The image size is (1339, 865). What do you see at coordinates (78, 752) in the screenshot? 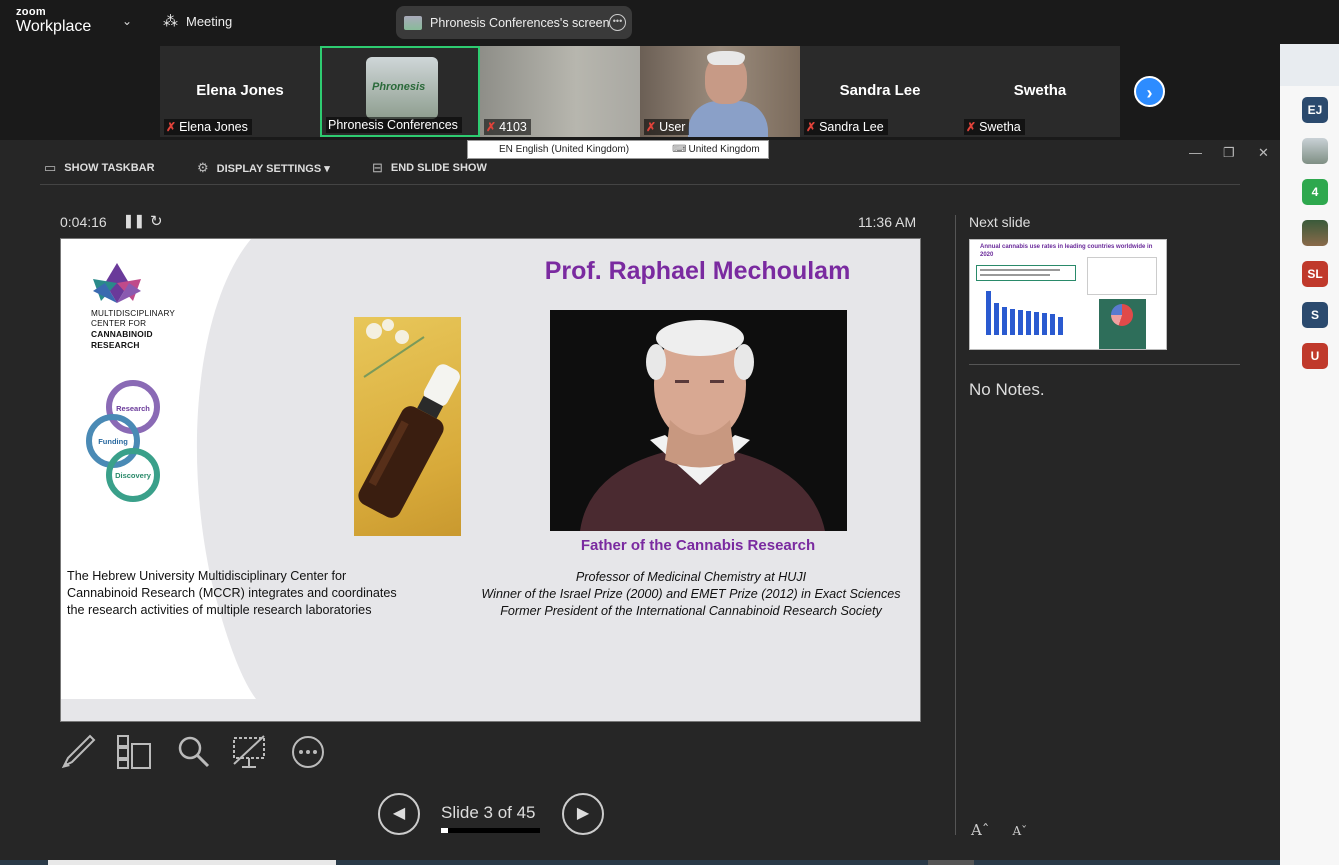
I see `pen-tool-icon` at bounding box center [78, 752].